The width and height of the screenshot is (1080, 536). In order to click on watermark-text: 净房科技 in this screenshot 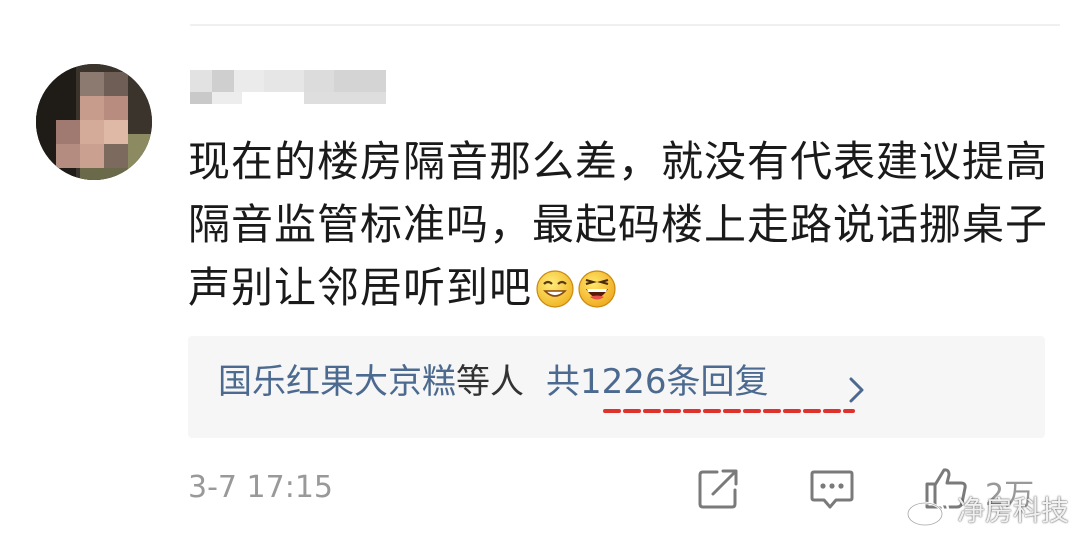, I will do `click(1013, 510)`.